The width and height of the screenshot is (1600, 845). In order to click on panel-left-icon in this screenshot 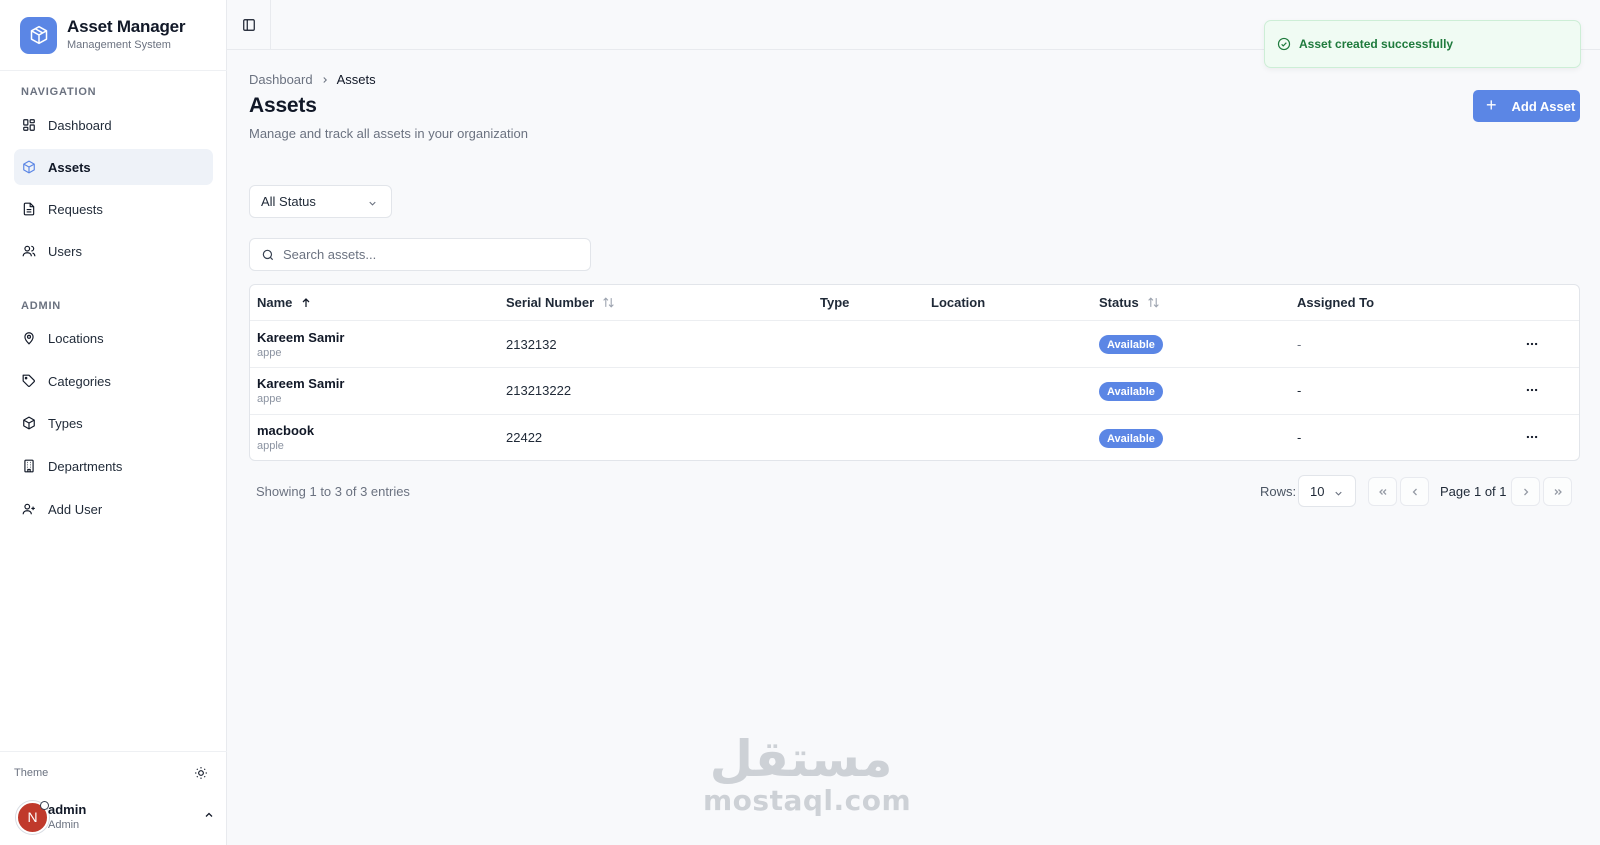, I will do `click(249, 25)`.